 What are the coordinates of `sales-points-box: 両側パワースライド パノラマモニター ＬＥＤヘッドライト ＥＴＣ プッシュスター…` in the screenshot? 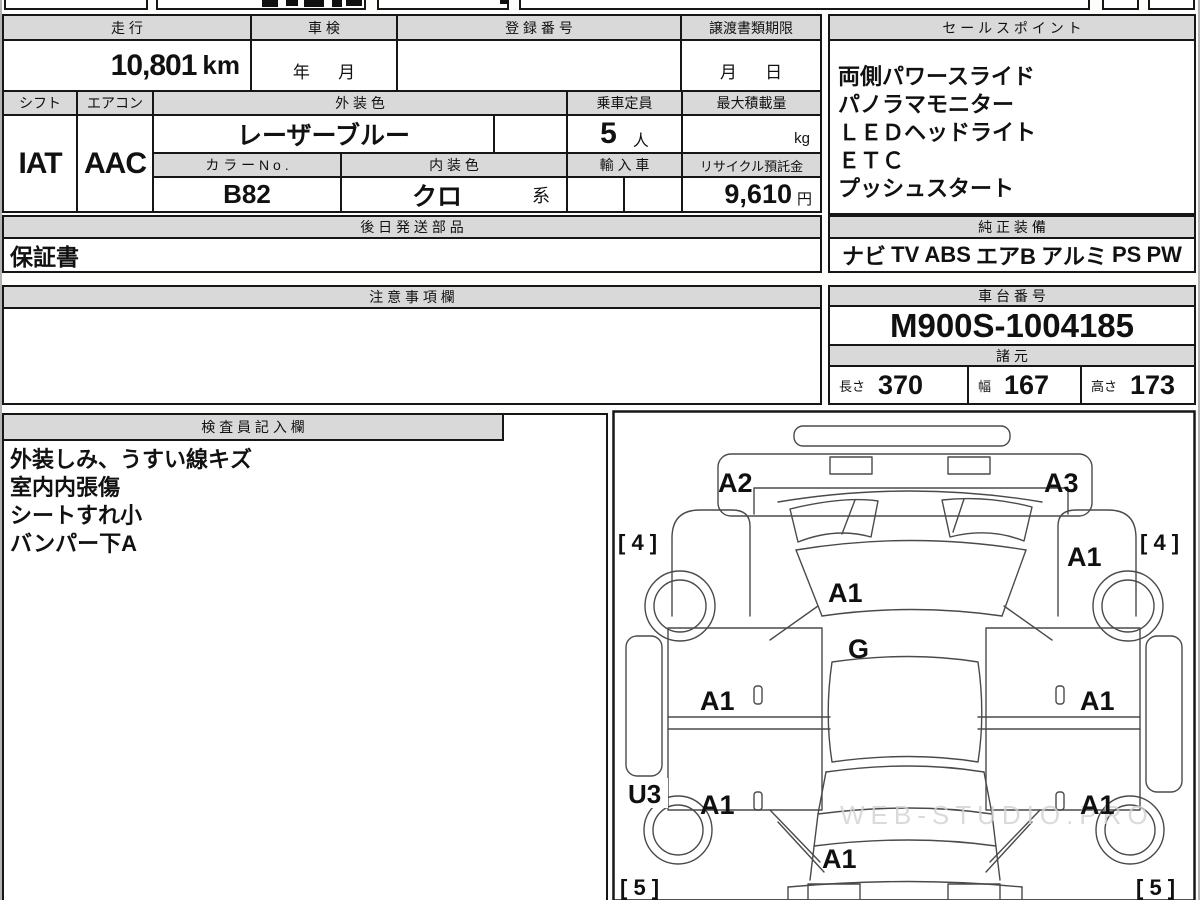 It's located at (1012, 127).